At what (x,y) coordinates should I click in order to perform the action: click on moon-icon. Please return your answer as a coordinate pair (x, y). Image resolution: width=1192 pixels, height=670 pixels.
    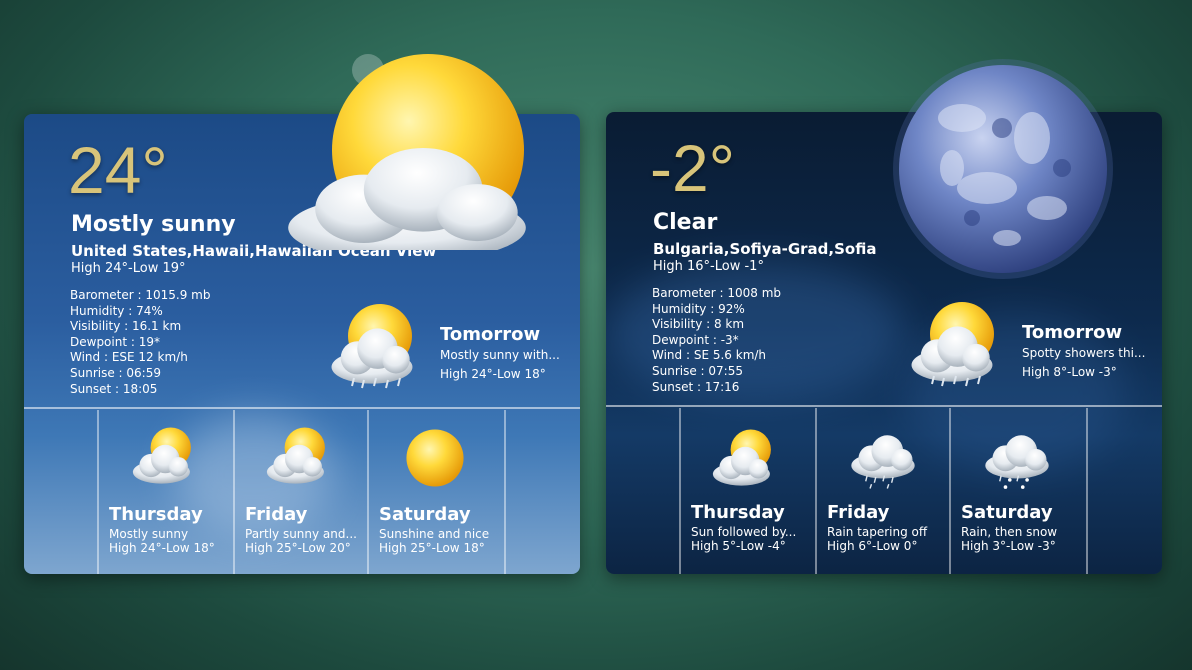
    Looking at the image, I should click on (1003, 169).